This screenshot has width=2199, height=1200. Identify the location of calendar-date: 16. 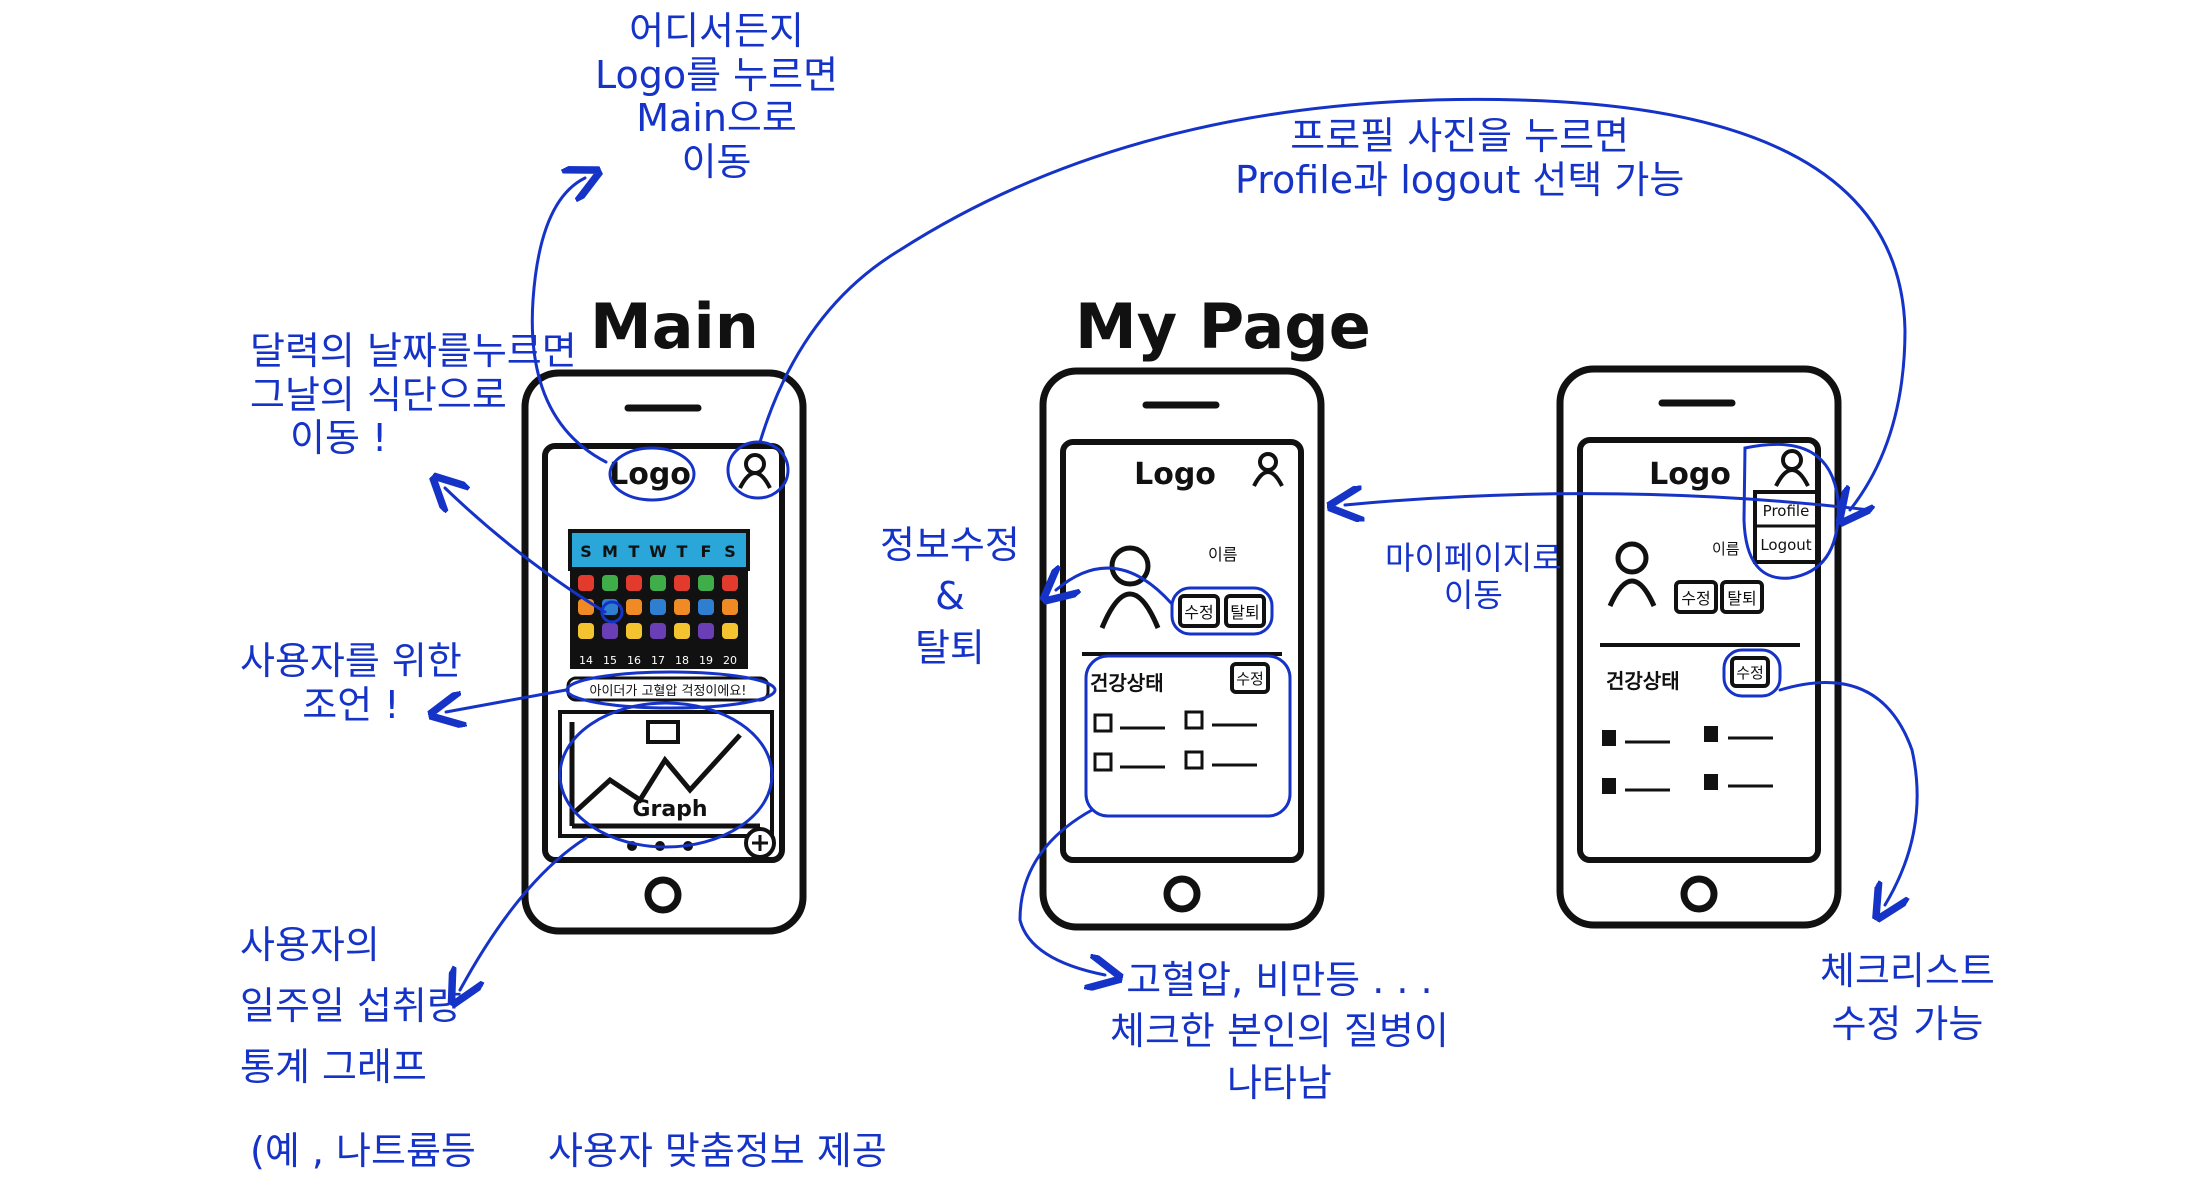
(634, 660).